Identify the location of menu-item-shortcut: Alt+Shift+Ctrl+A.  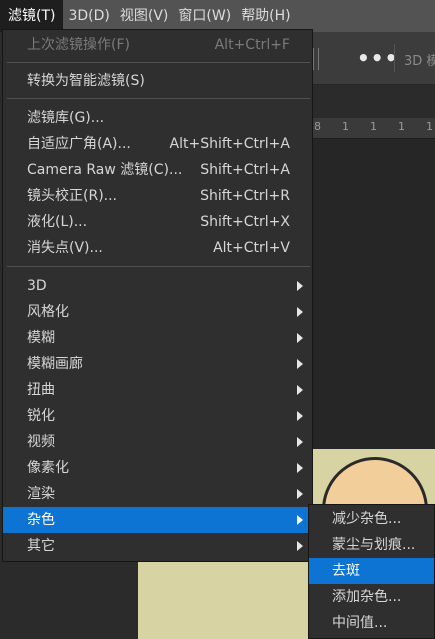
(229, 144).